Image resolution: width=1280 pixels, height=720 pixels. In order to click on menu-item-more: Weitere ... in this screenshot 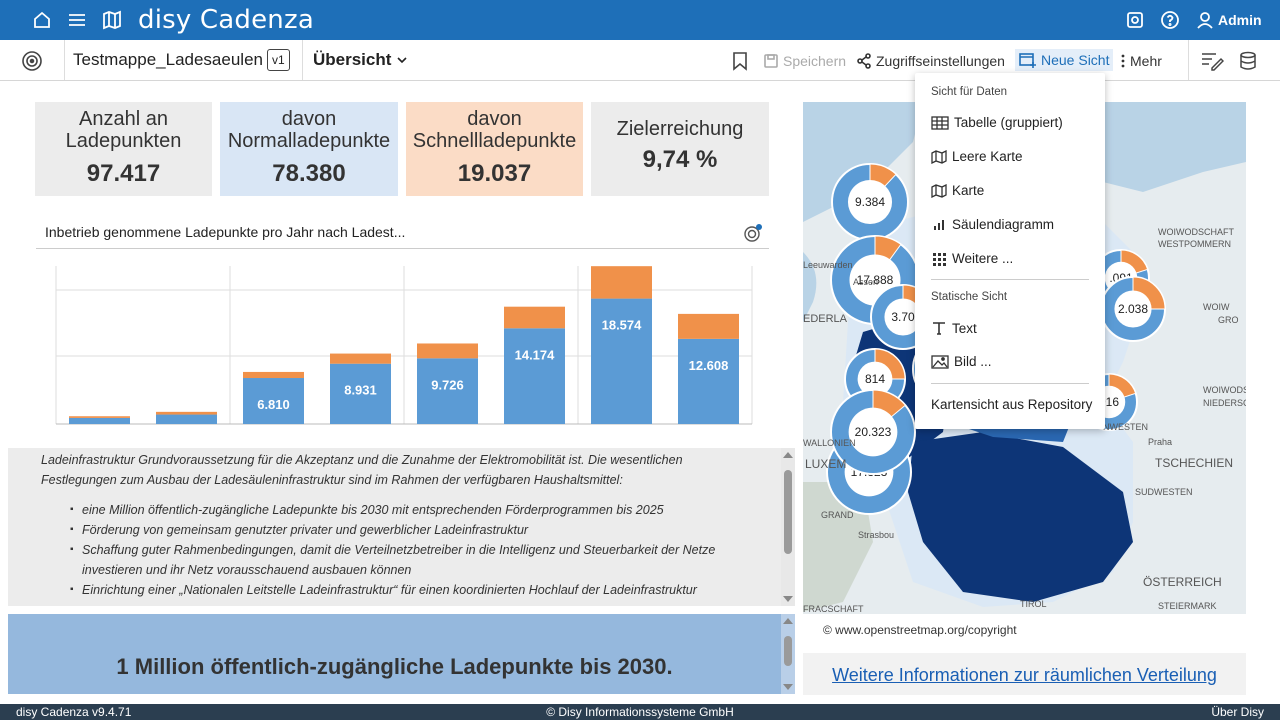, I will do `click(972, 258)`.